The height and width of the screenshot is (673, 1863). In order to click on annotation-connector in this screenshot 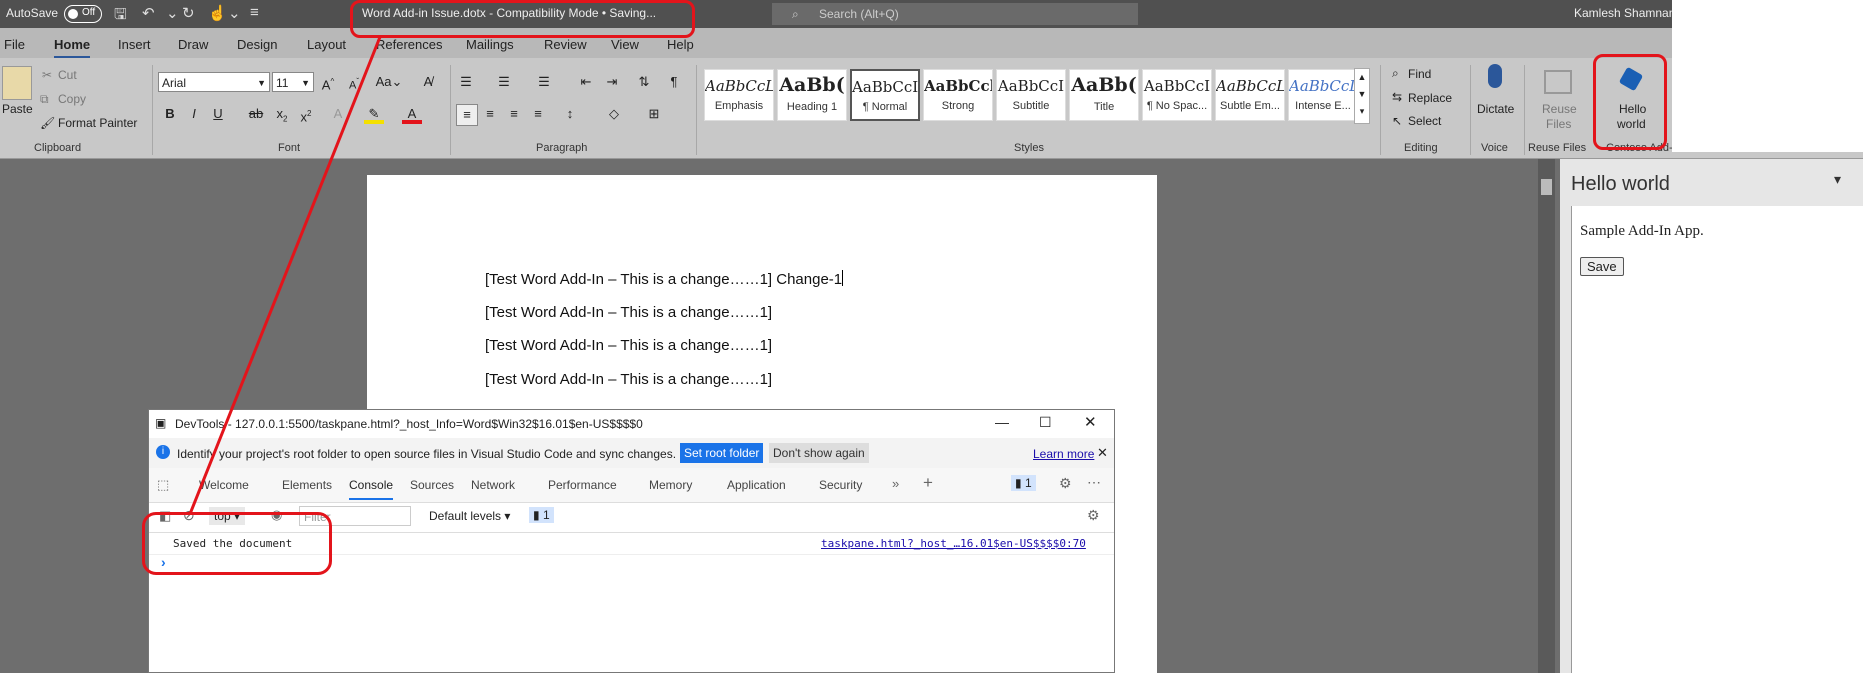, I will do `click(285, 275)`.